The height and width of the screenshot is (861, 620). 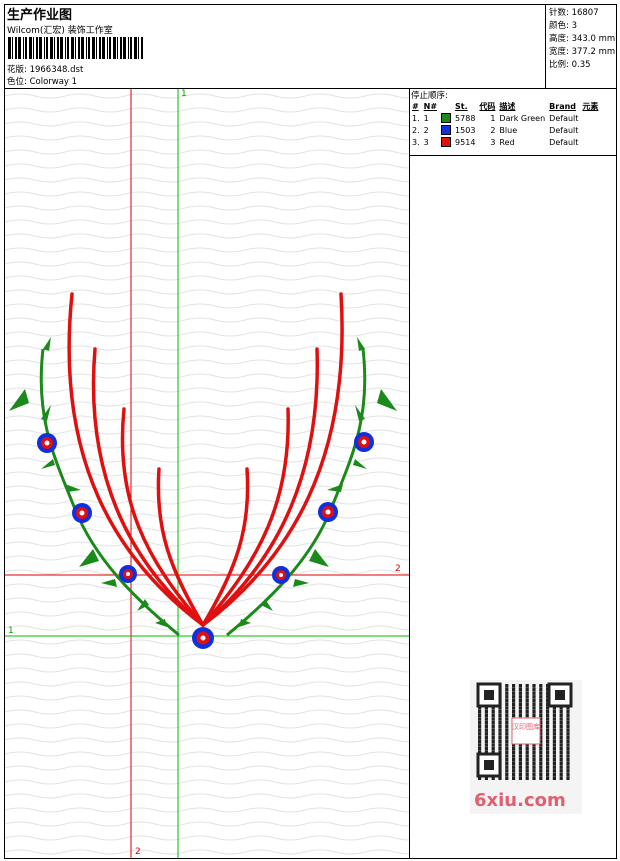 What do you see at coordinates (582, 52) in the screenshot?
I see `stat-width: 宽度: 377.2 mm` at bounding box center [582, 52].